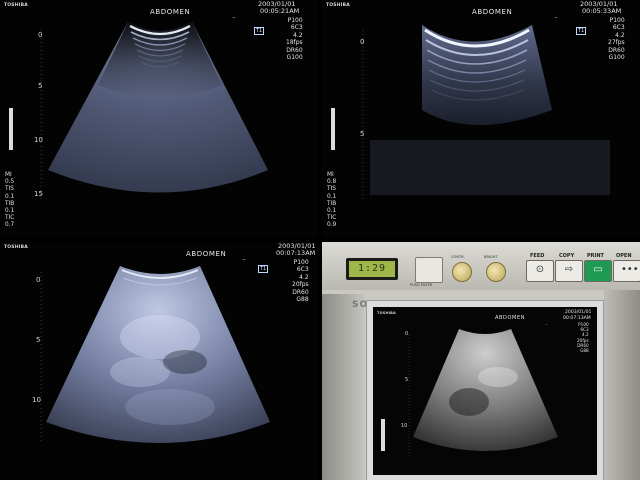 The width and height of the screenshot is (640, 480). Describe the element at coordinates (595, 256) in the screenshot. I see `print-label: PRINT` at that location.